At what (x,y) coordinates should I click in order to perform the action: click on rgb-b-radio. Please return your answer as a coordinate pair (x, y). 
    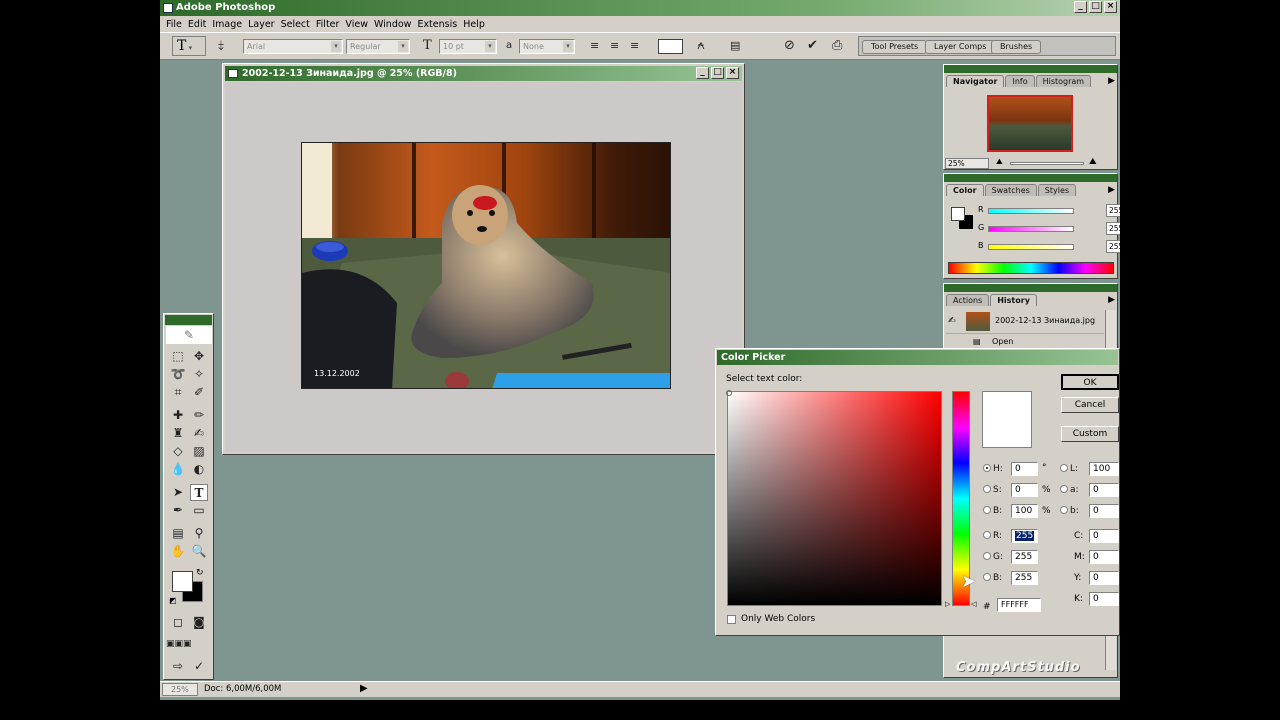
    Looking at the image, I should click on (987, 577).